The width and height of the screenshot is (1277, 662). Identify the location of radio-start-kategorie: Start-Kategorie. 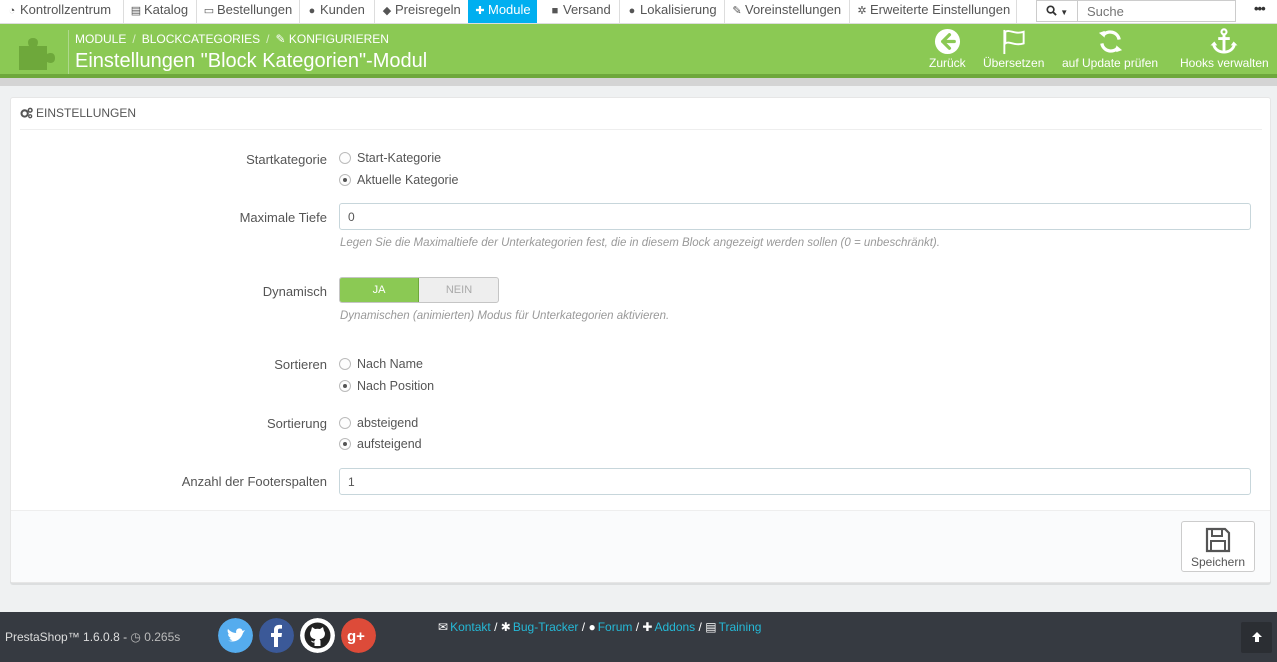
(390, 158).